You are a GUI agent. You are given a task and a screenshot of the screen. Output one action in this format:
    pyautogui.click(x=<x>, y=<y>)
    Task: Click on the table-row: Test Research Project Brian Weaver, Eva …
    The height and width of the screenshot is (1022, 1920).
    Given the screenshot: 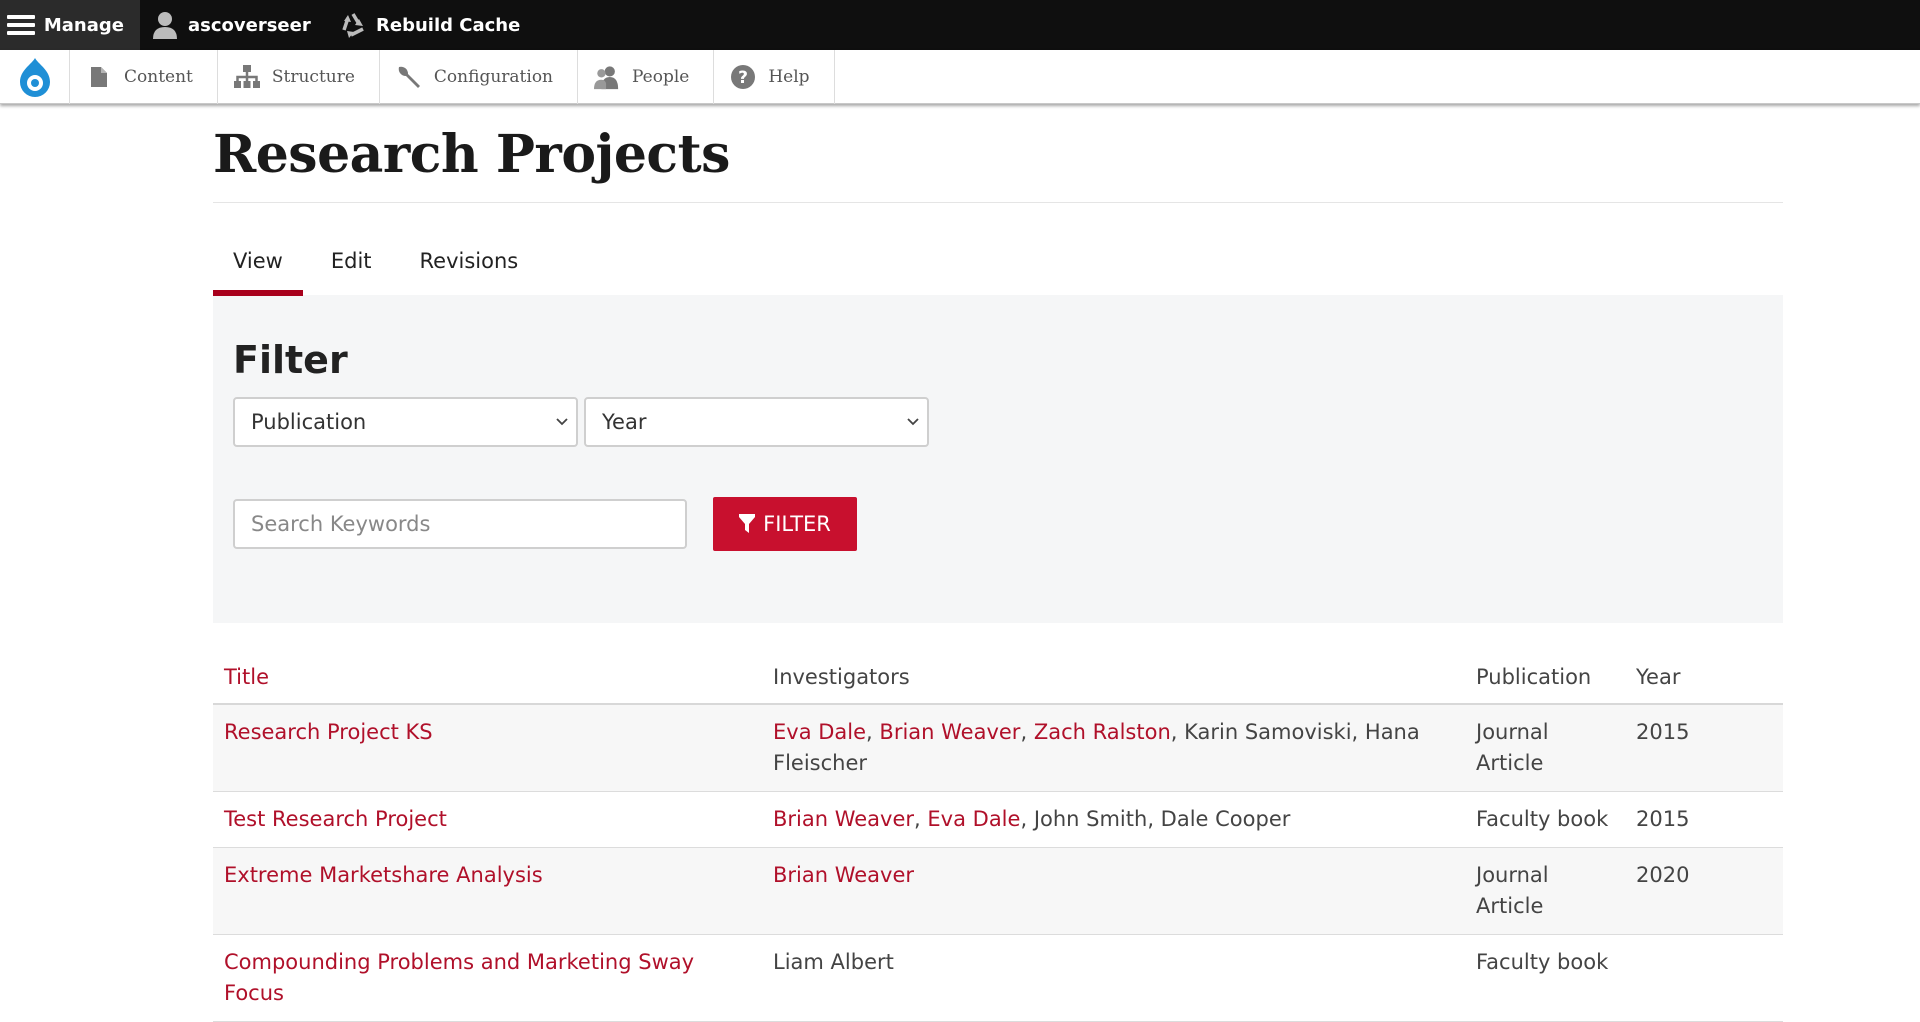 What is the action you would take?
    pyautogui.click(x=998, y=819)
    